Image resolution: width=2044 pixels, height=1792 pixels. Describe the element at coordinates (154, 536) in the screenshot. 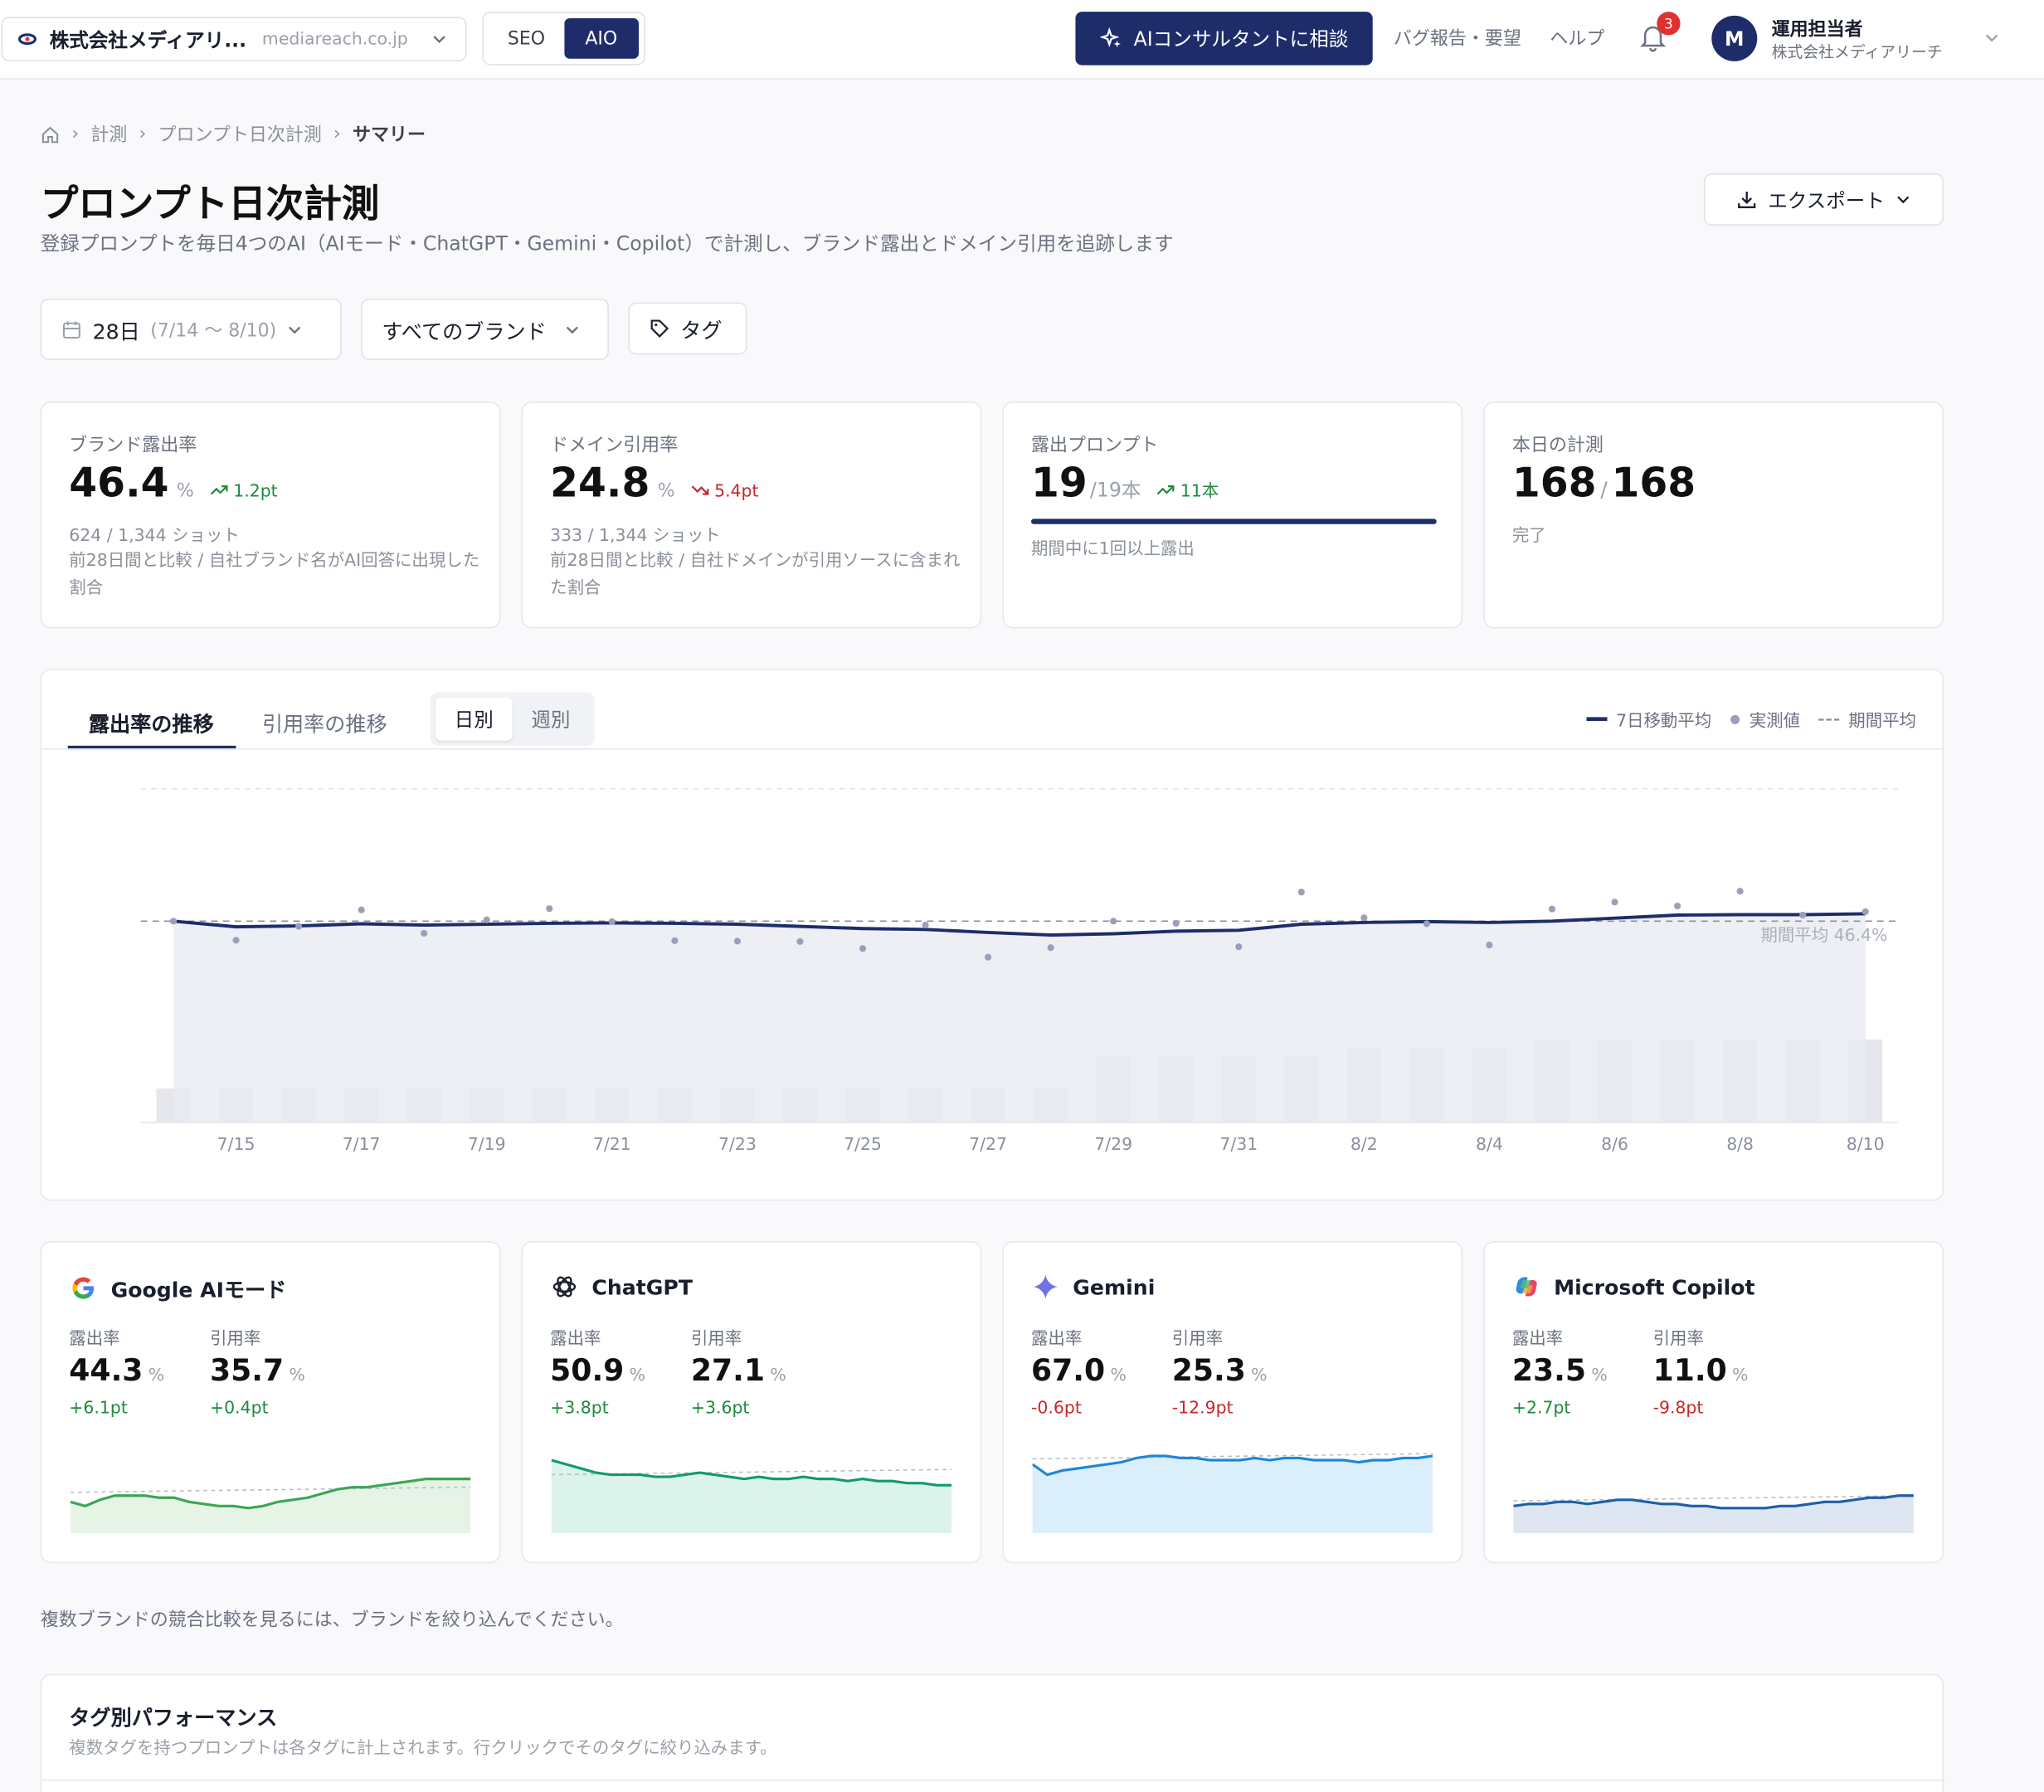

I see `kpi-sub: 624 / 1,344 ショット` at that location.